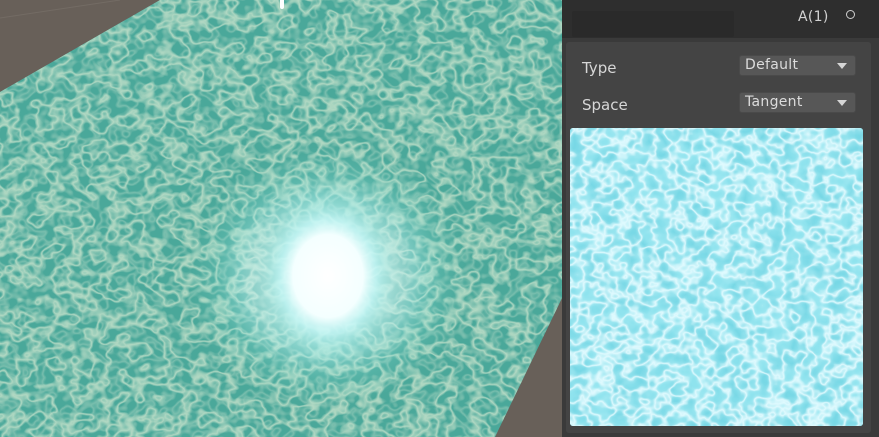 Image resolution: width=879 pixels, height=437 pixels. Describe the element at coordinates (599, 68) in the screenshot. I see `type-label: Type` at that location.